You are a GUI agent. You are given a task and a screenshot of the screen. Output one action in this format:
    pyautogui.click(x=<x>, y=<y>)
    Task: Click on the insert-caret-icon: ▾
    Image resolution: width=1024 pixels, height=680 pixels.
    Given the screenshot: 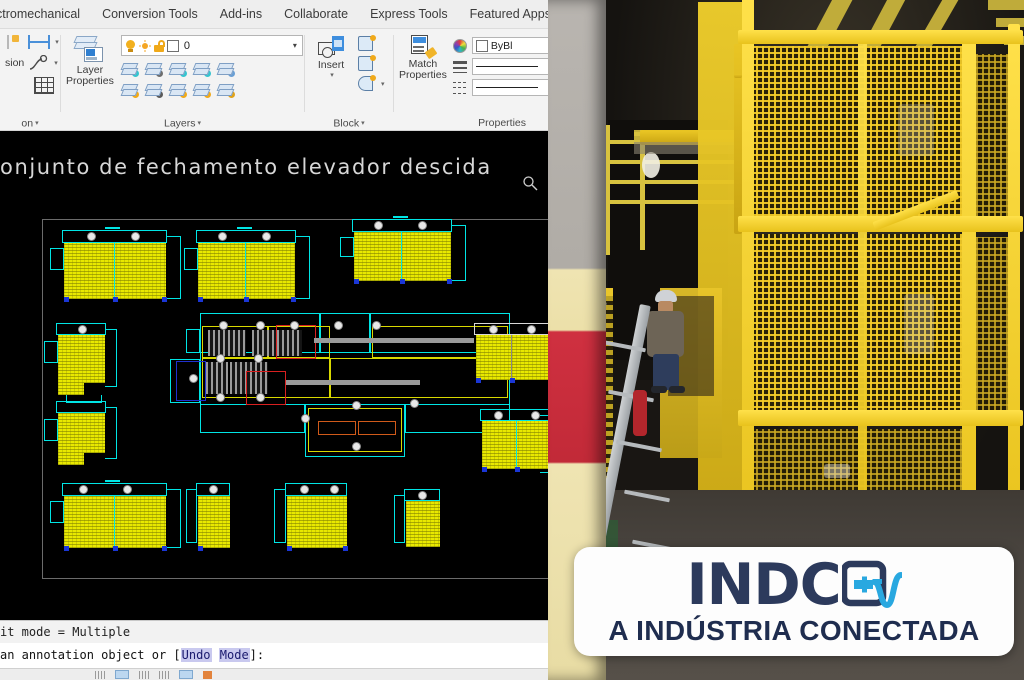 What is the action you would take?
    pyautogui.click(x=332, y=75)
    